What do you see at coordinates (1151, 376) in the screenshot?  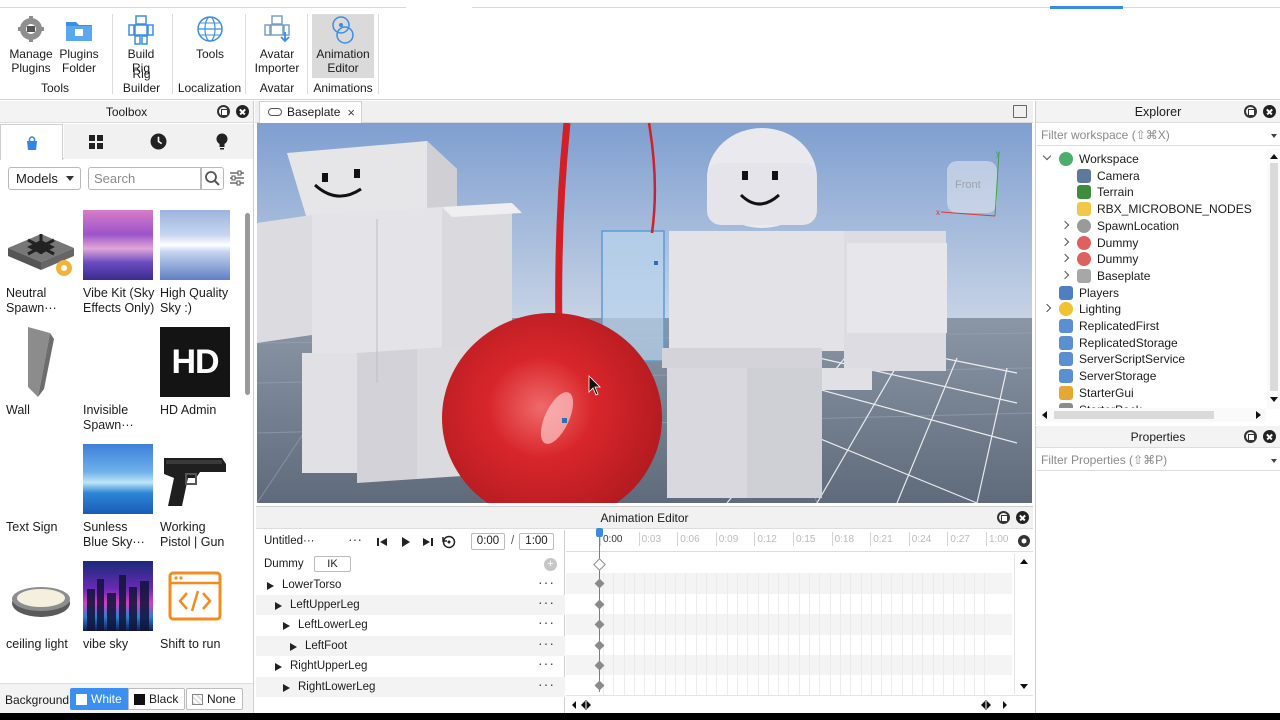 I see `explorer-tree-row: ServerStorage` at bounding box center [1151, 376].